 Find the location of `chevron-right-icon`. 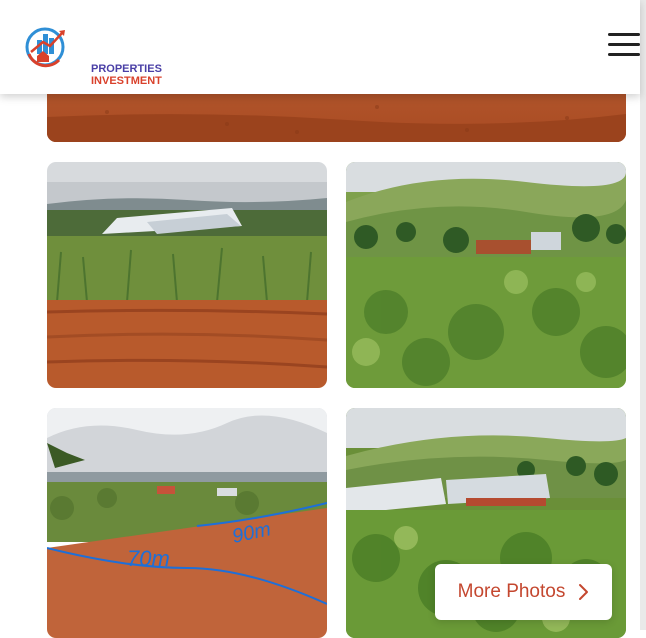

chevron-right-icon is located at coordinates (584, 592).